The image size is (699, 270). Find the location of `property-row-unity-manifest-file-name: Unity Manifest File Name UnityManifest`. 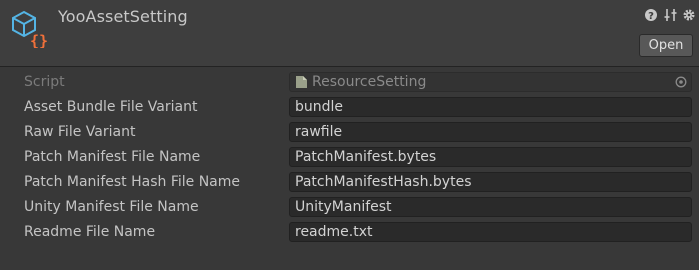

property-row-unity-manifest-file-name: Unity Manifest File Name UnityManifest is located at coordinates (349, 207).